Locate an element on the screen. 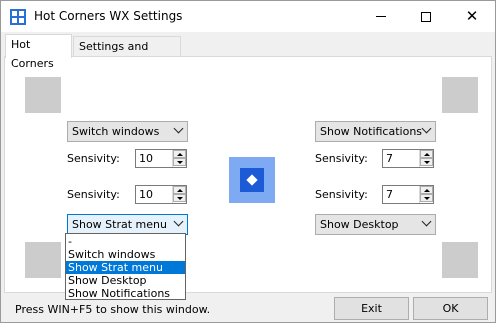  exit-button: Exit is located at coordinates (371, 308).